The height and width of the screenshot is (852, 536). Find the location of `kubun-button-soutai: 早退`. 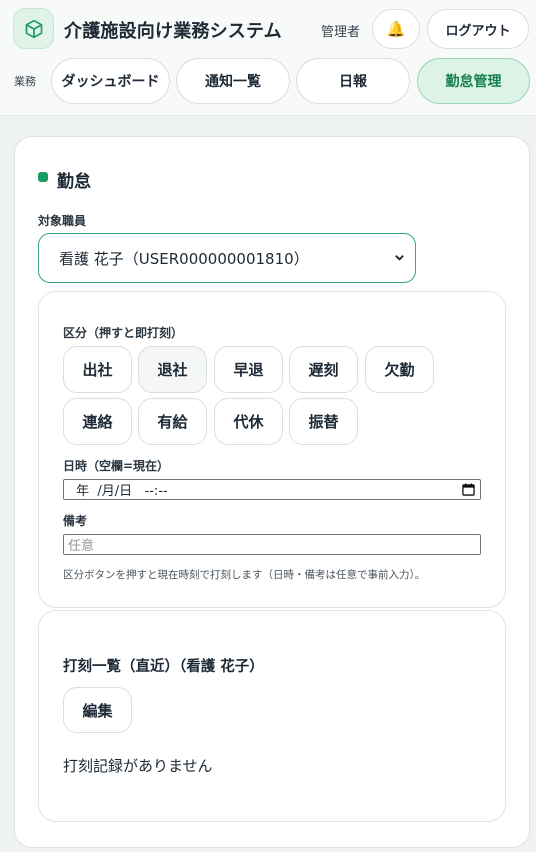

kubun-button-soutai: 早退 is located at coordinates (248, 369).